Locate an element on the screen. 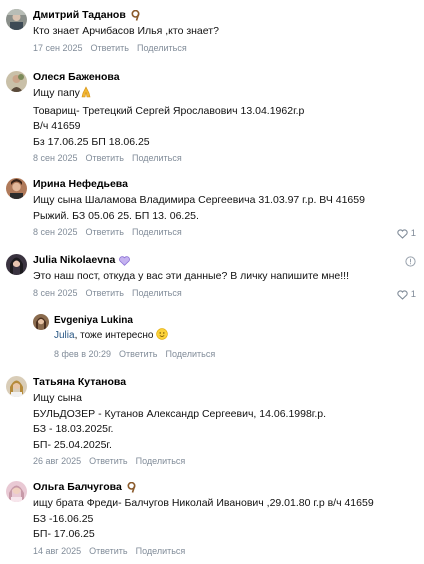  comment-text: Julia, тоже интересно is located at coordinates (235, 337).